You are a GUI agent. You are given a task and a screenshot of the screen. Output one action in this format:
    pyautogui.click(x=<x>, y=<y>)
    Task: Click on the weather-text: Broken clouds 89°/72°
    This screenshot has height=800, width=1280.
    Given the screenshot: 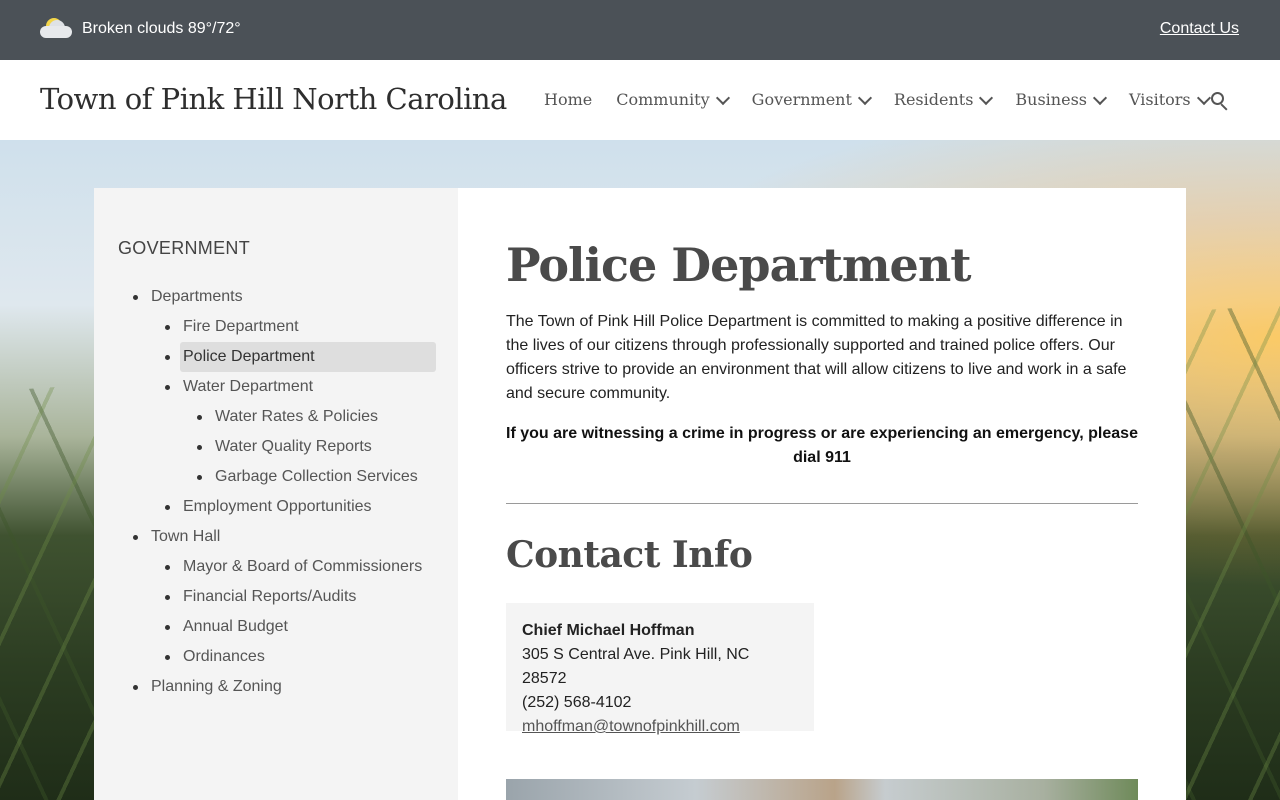 What is the action you would take?
    pyautogui.click(x=161, y=28)
    